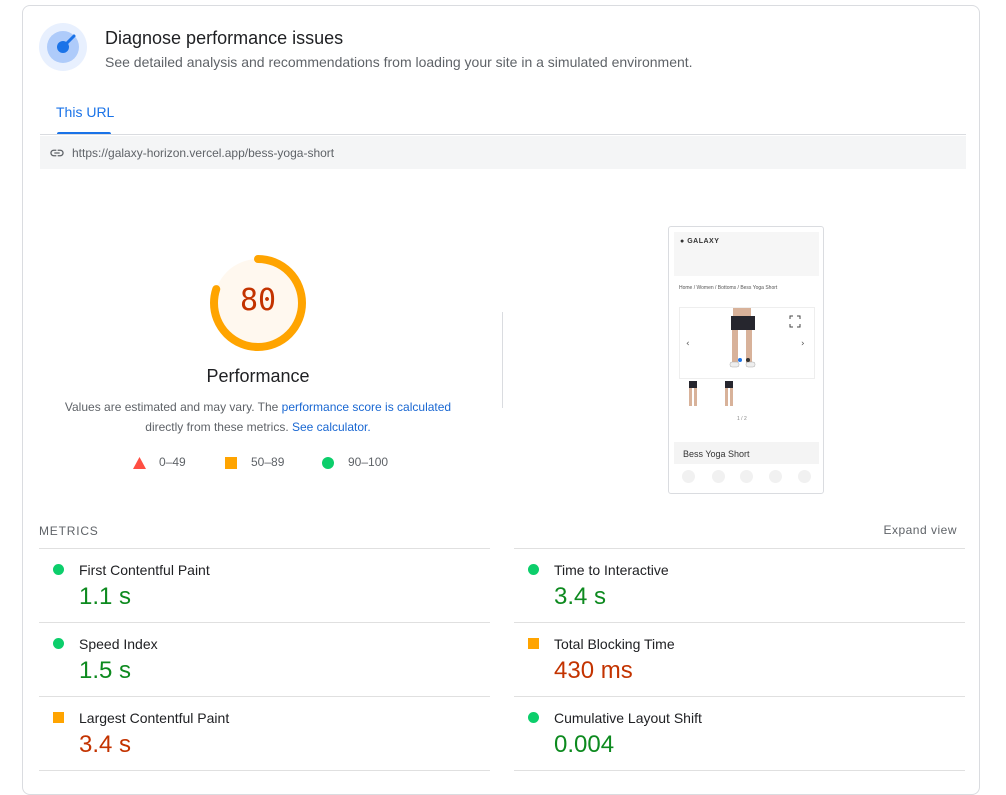  I want to click on metric-value: 1.1 s, so click(105, 596).